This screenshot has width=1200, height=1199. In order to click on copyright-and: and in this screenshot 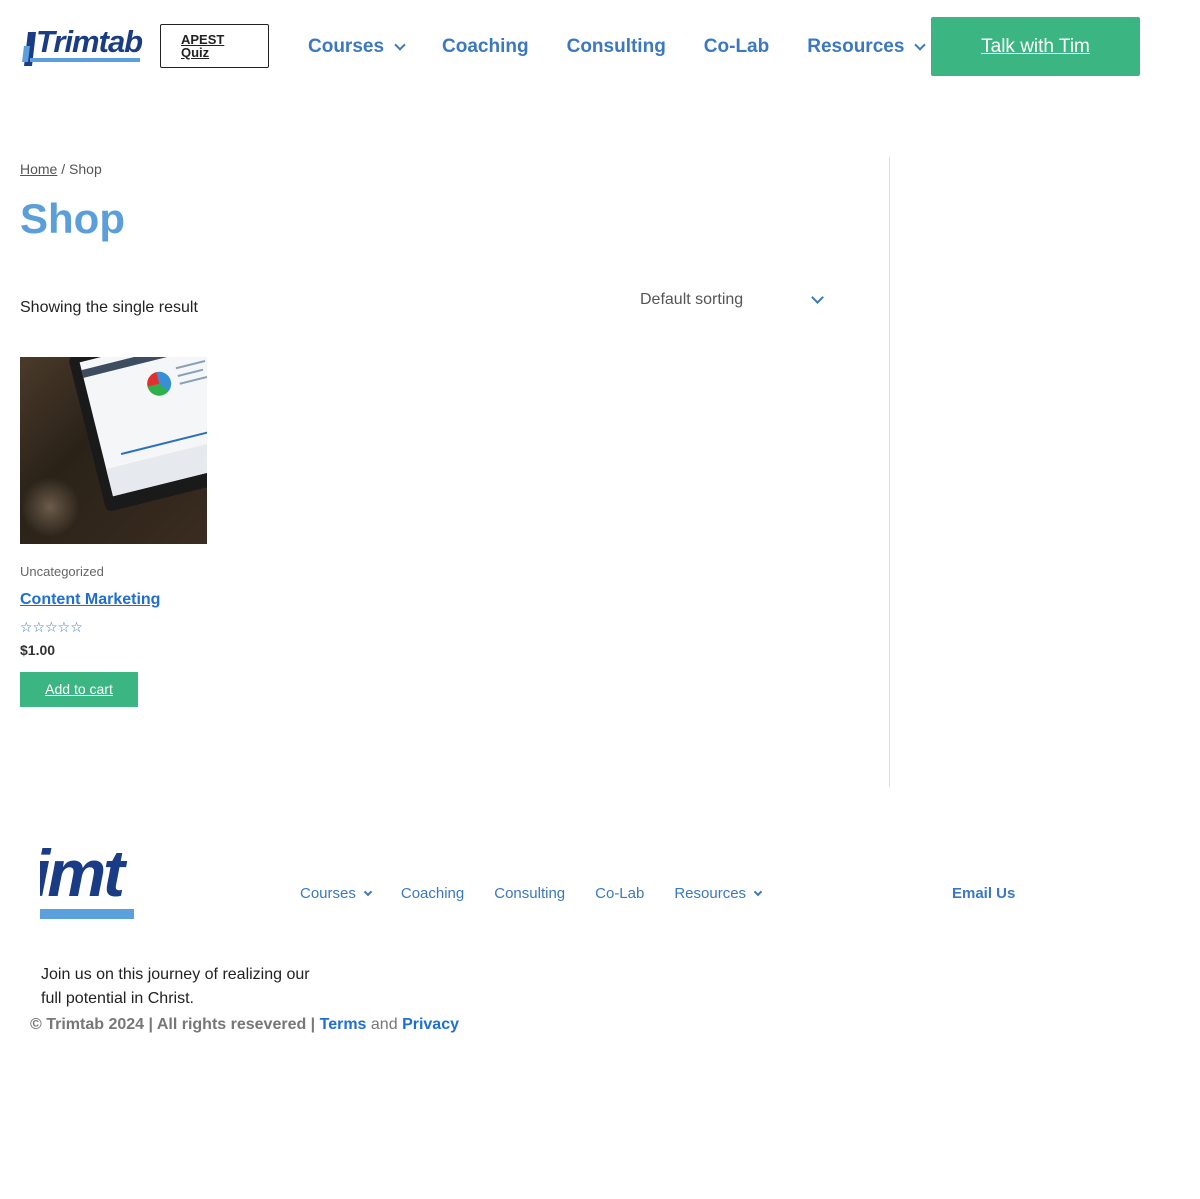, I will do `click(384, 1024)`.